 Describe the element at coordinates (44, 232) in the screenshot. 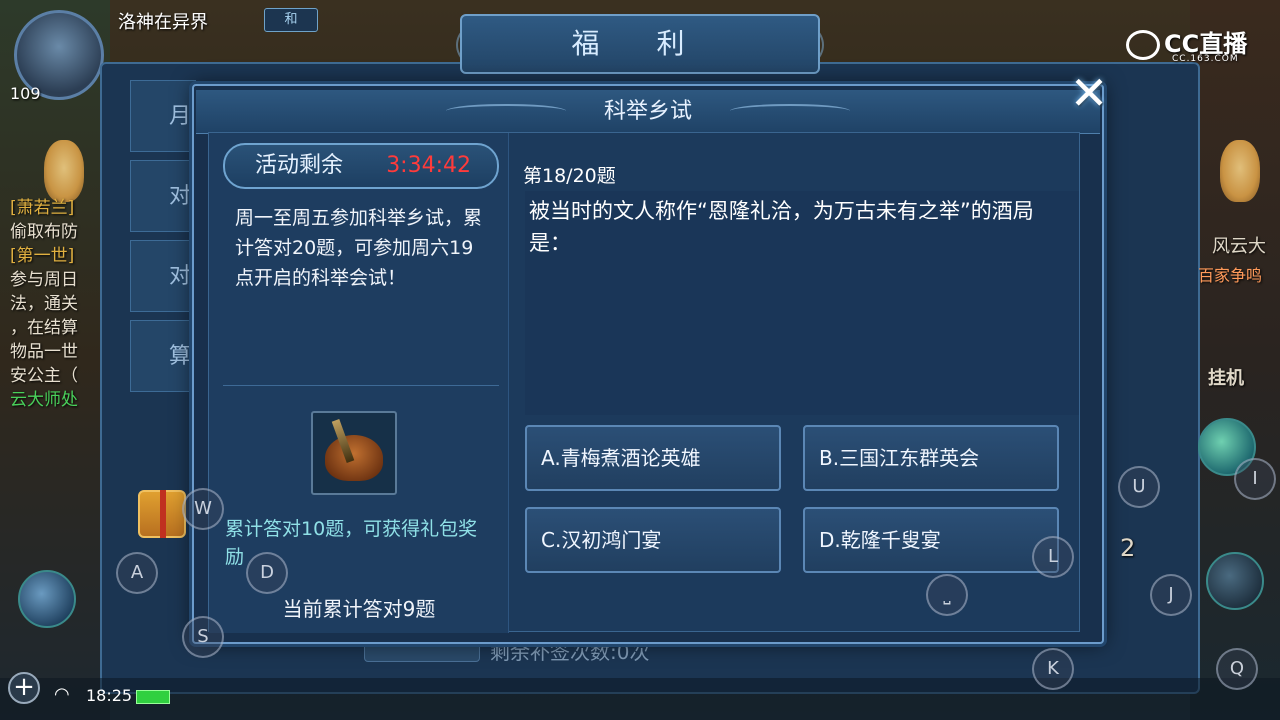

I see `chat-line: 偷取布防` at that location.